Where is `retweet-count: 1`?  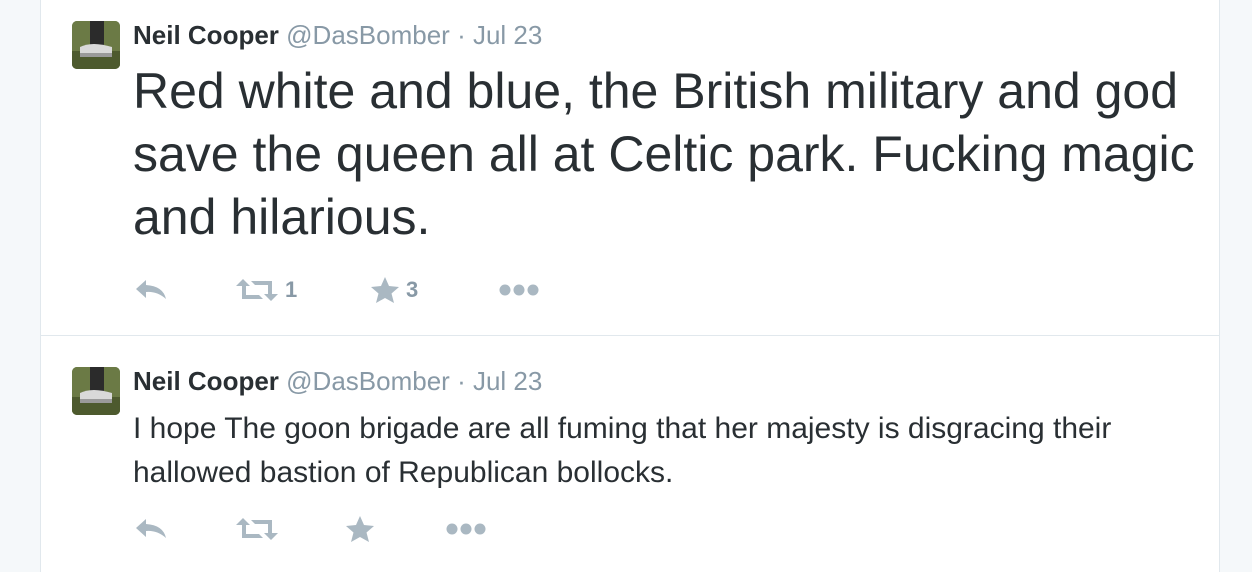
retweet-count: 1 is located at coordinates (291, 289).